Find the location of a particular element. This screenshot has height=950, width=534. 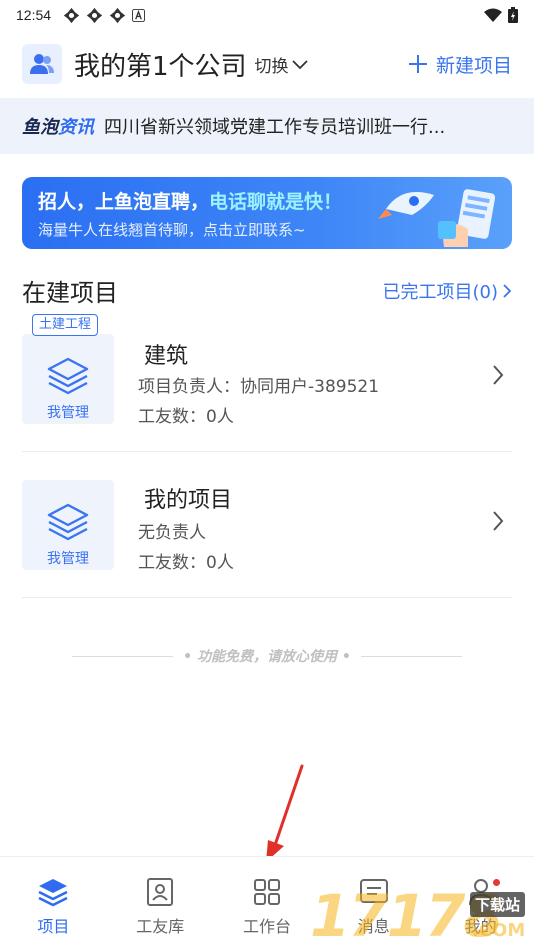

watermark-download-label: 下载站 is located at coordinates (498, 904).